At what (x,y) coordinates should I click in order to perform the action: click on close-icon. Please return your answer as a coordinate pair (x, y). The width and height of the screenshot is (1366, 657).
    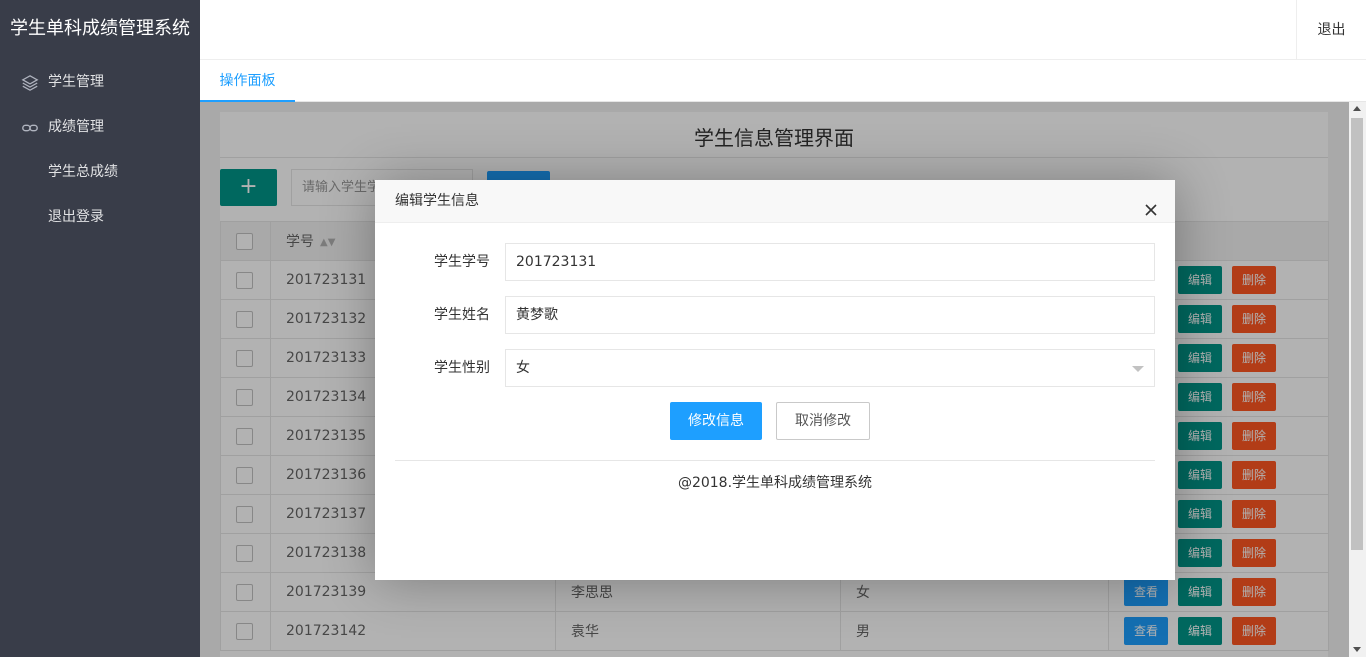
    Looking at the image, I should click on (1151, 204).